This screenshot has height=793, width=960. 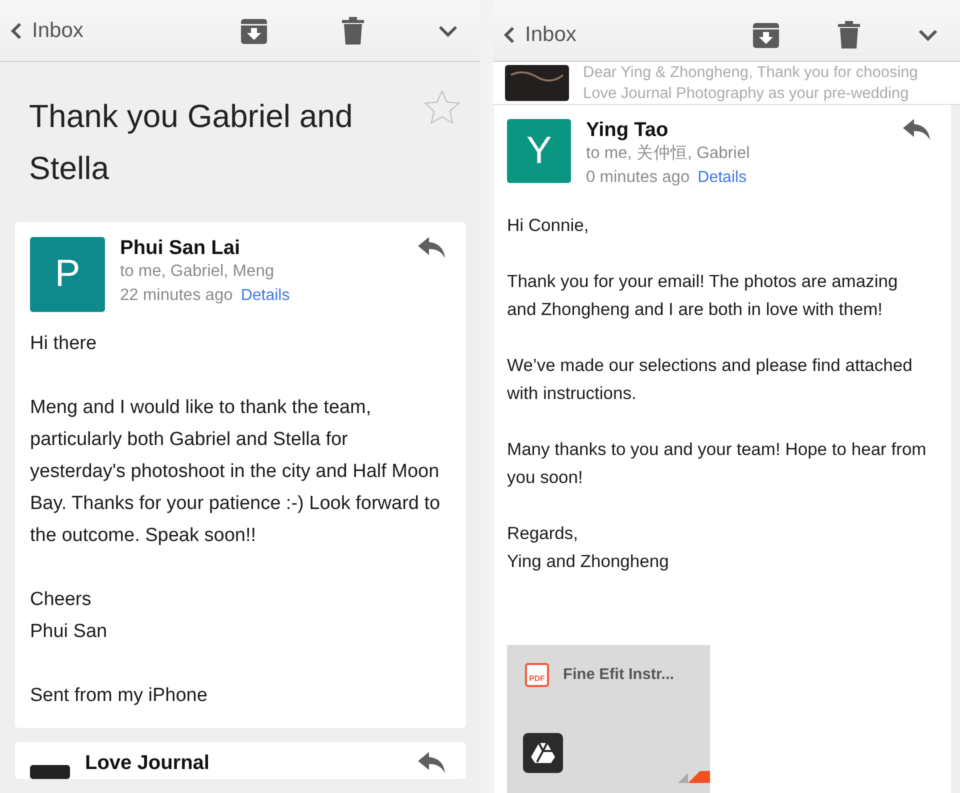 I want to click on email-subject: Thank you Gabriel and Stella, so click(x=191, y=142).